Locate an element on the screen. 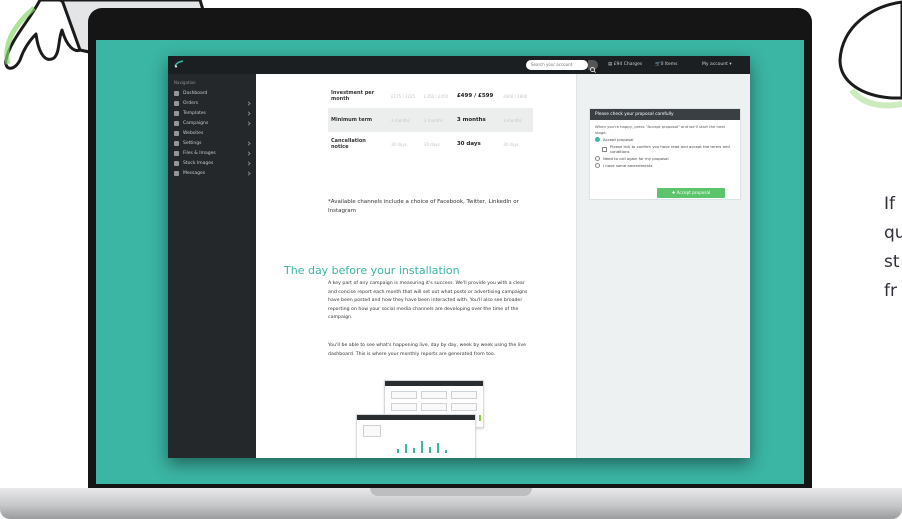 The height and width of the screenshot is (519, 902). table-cell-highlight: 30 days is located at coordinates (468, 144).